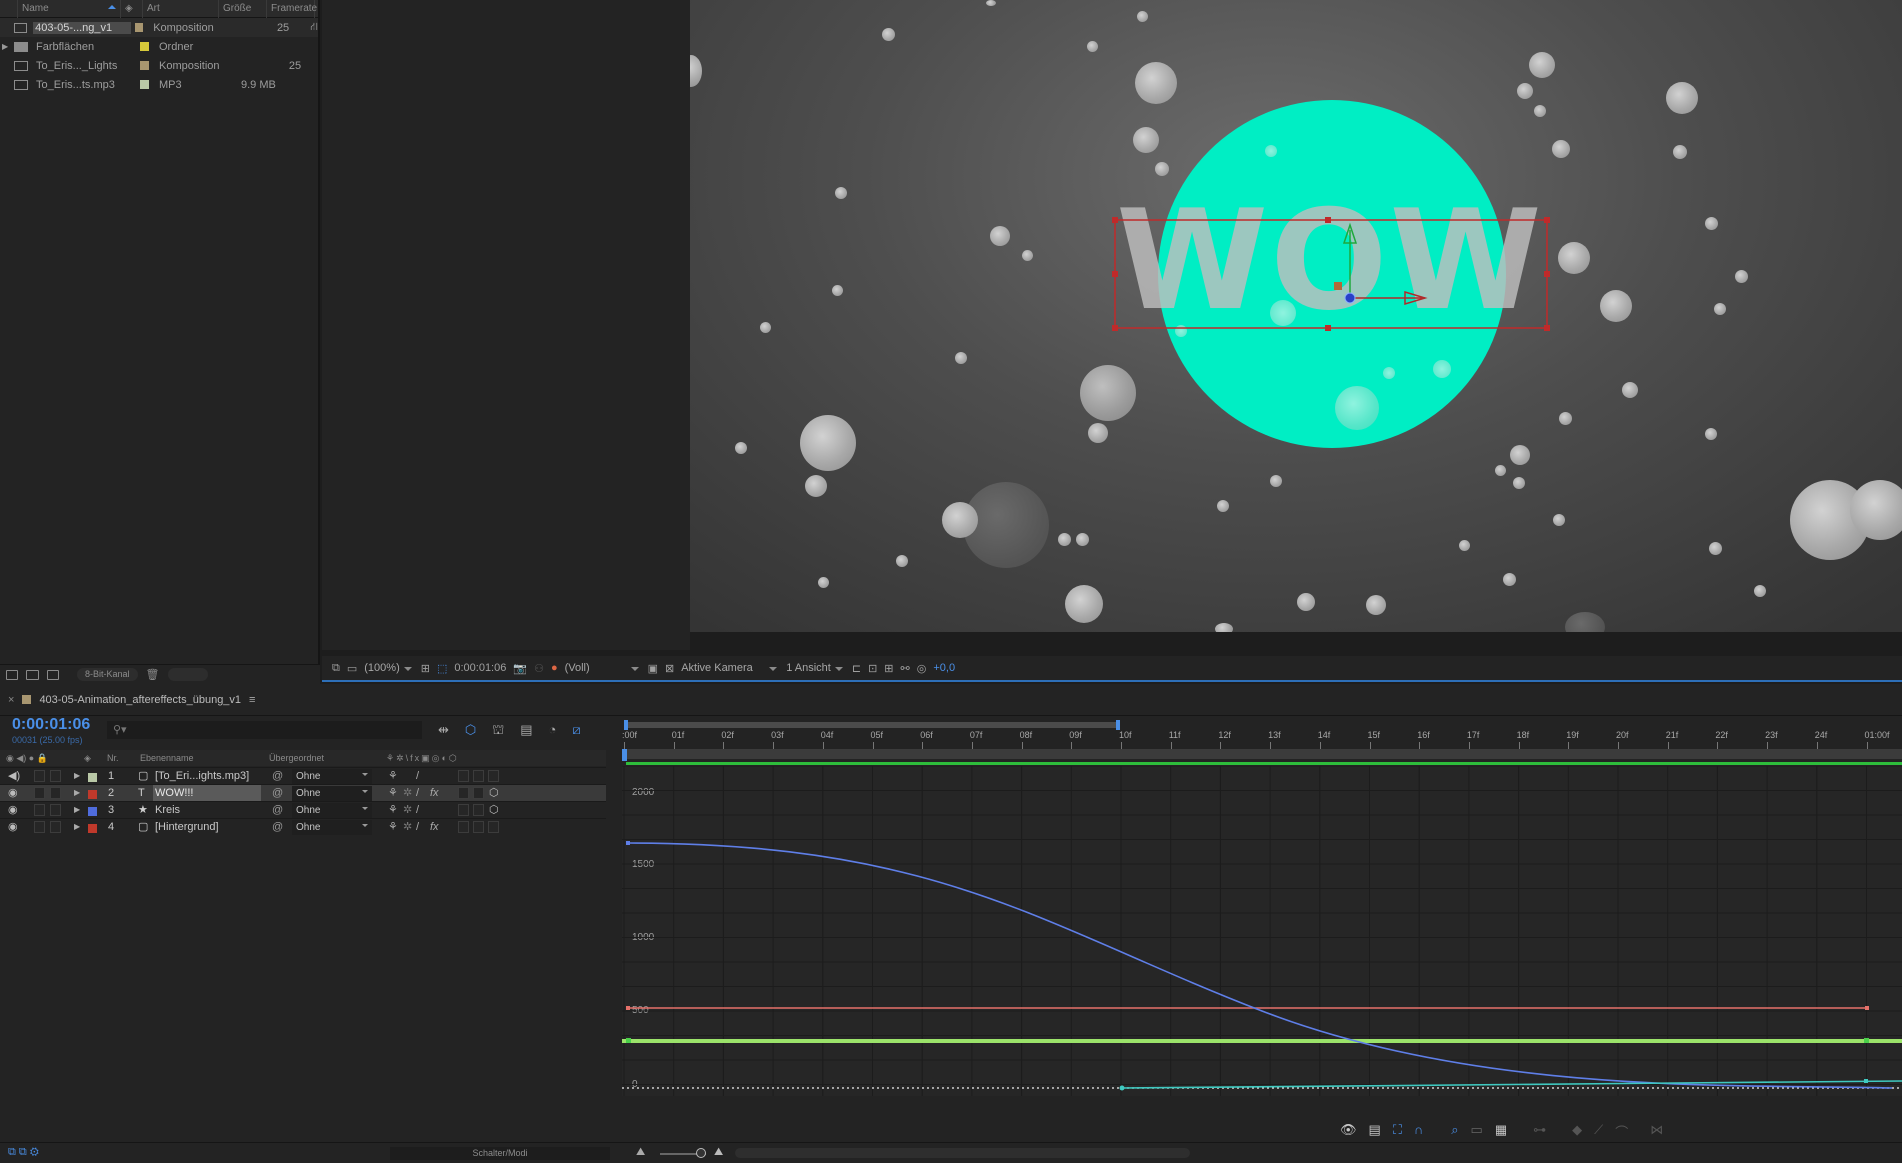 The height and width of the screenshot is (1163, 1902). What do you see at coordinates (493, 827) in the screenshot?
I see `3d-layer-switch` at bounding box center [493, 827].